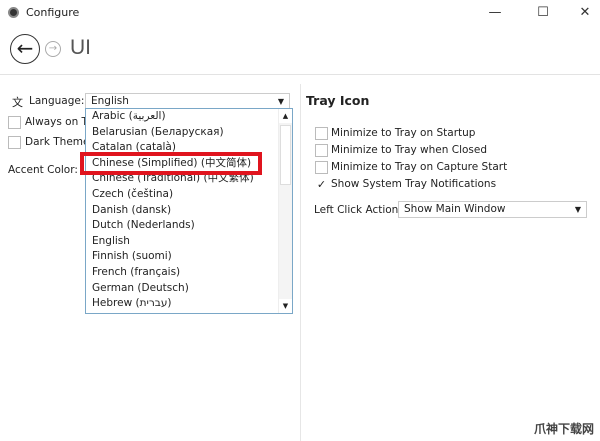 This screenshot has height=441, width=600. What do you see at coordinates (59, 122) in the screenshot?
I see `always-on-top-label: Always on To` at bounding box center [59, 122].